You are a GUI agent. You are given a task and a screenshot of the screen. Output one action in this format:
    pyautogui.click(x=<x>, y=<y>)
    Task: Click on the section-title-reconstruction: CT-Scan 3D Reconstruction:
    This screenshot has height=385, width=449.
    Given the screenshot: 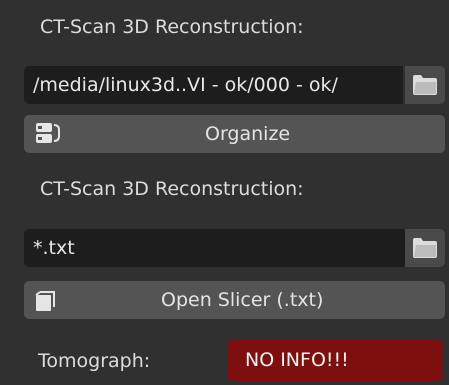 What is the action you would take?
    pyautogui.click(x=172, y=27)
    